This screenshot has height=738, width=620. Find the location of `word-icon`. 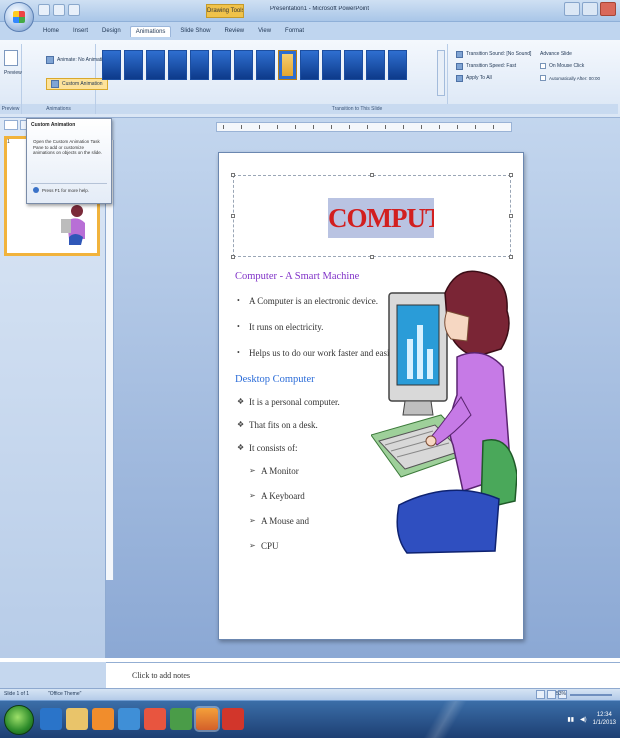

word-icon is located at coordinates (129, 719).